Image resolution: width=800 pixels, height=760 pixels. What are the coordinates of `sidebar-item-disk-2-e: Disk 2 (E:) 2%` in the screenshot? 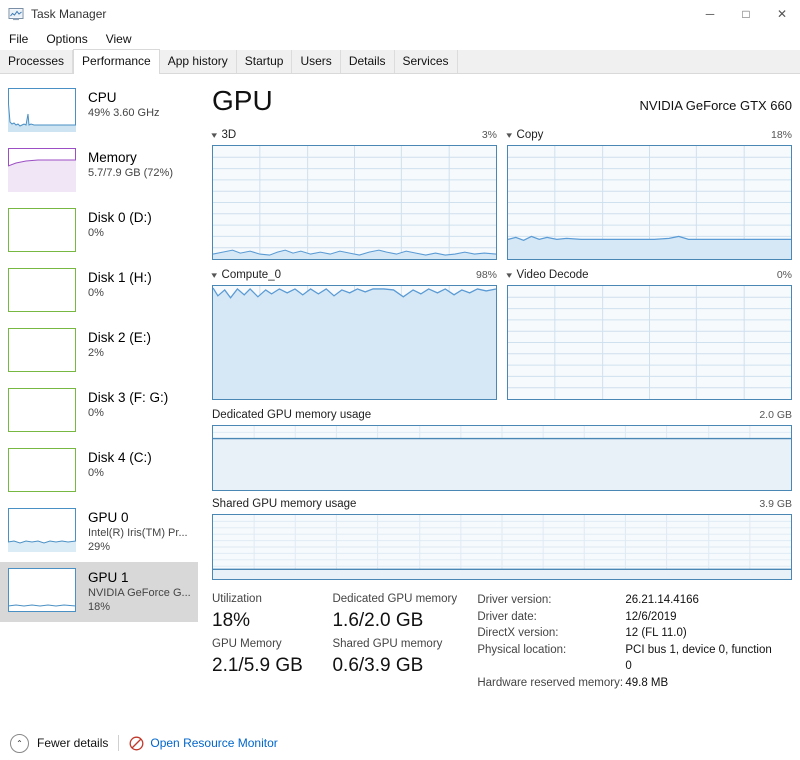 It's located at (99, 352).